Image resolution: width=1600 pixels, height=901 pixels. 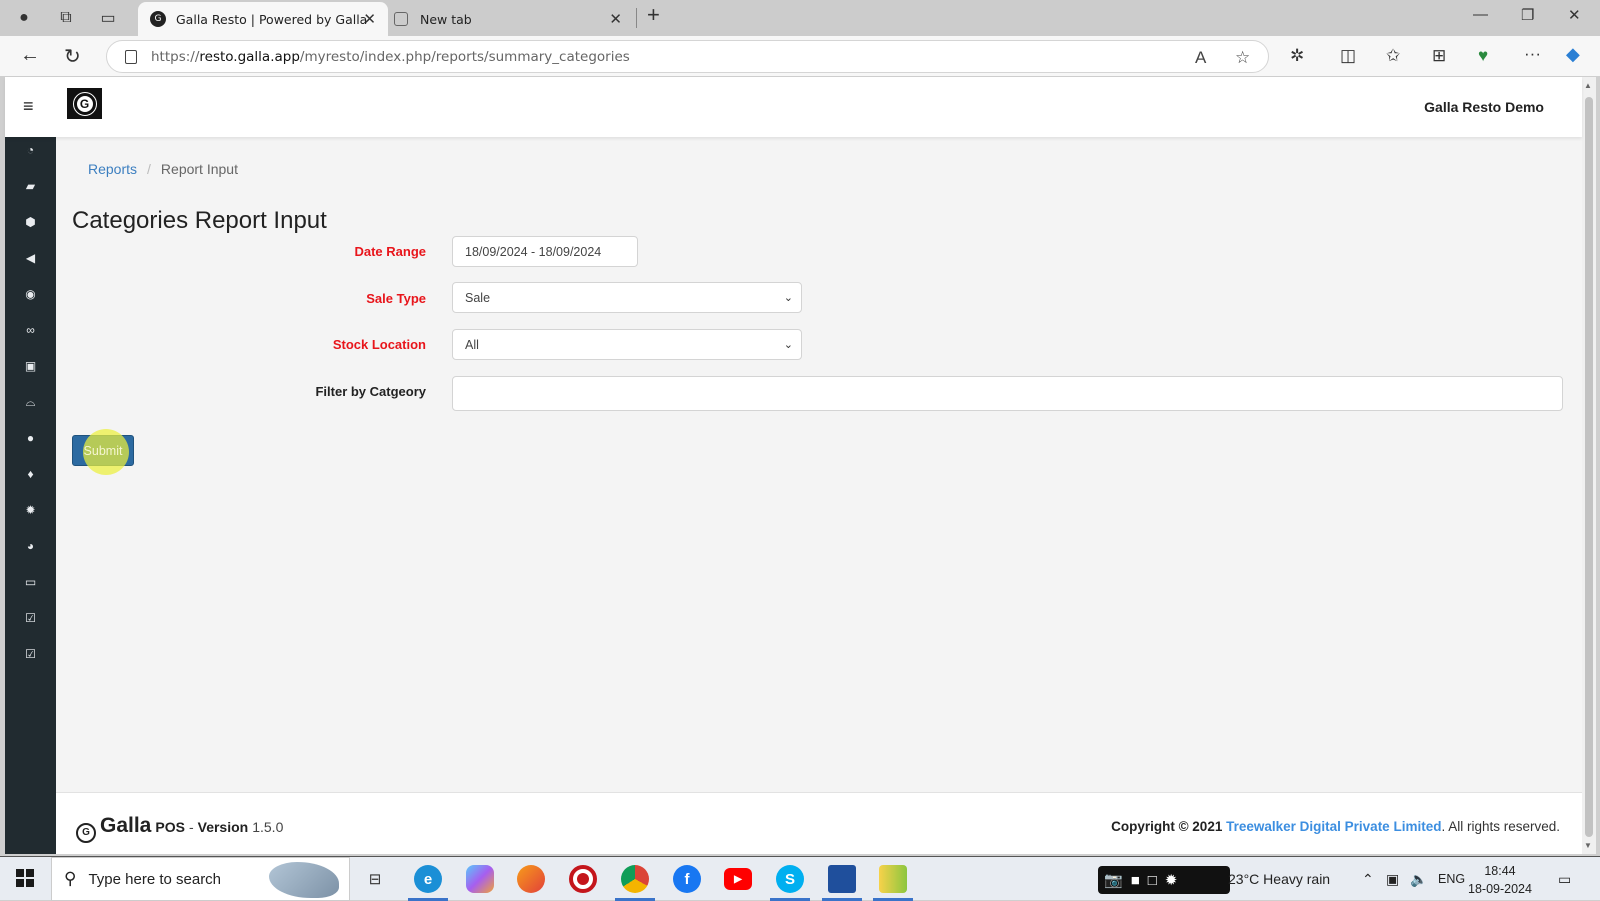 I want to click on date-range-input: 18/09/2024 - 18/09/2024, so click(x=545, y=251).